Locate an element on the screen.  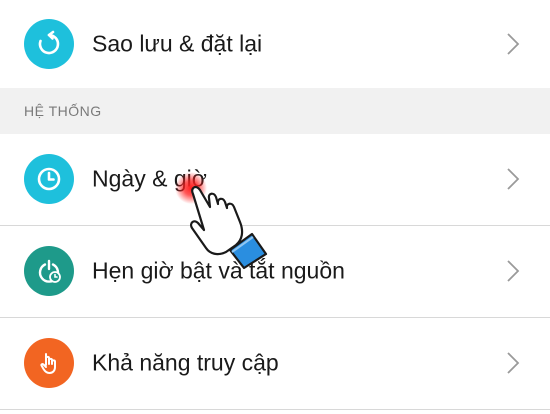
divider is located at coordinates (275, 409).